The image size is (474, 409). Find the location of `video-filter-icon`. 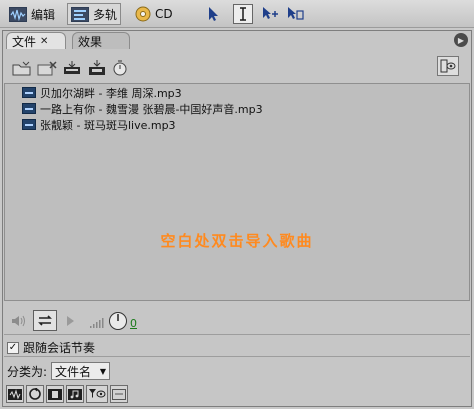

video-filter-icon is located at coordinates (55, 394).